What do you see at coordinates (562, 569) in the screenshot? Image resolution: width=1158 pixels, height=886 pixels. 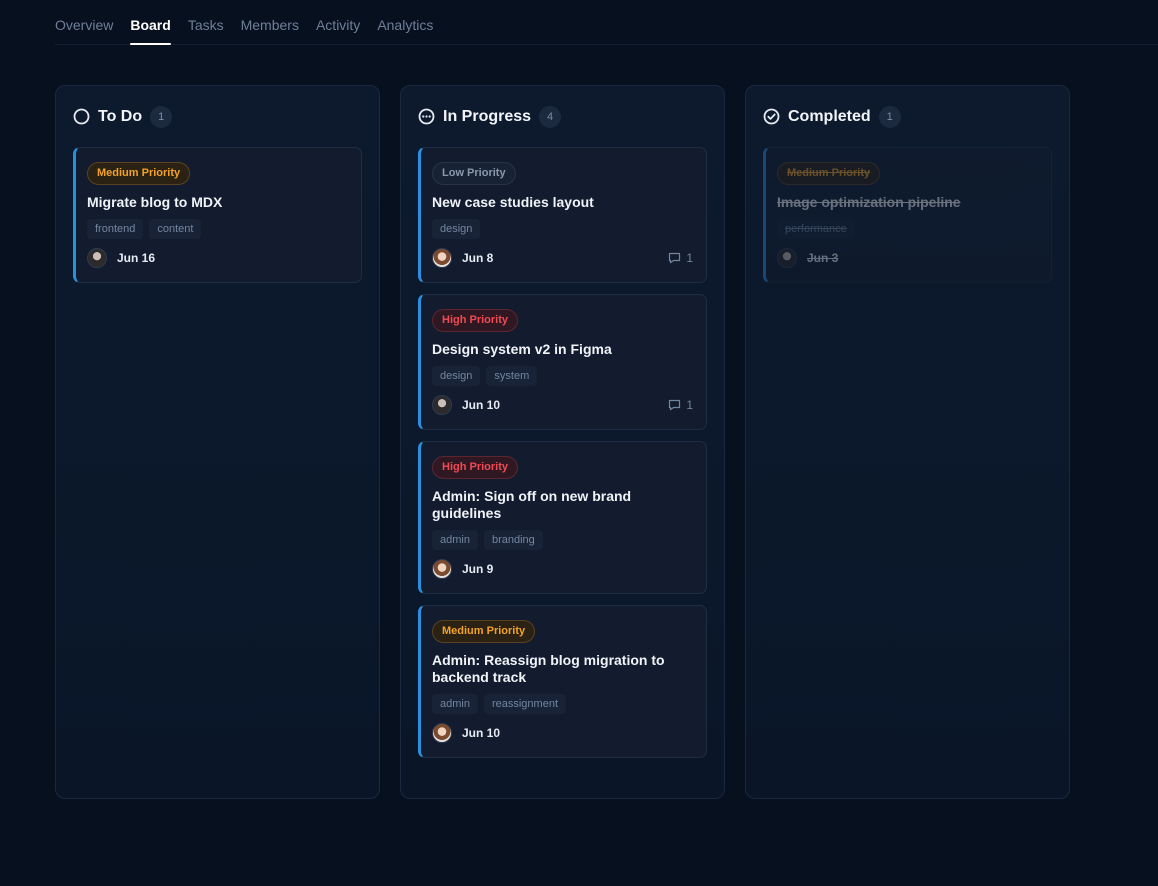 I see `task-meta: Jun 9` at bounding box center [562, 569].